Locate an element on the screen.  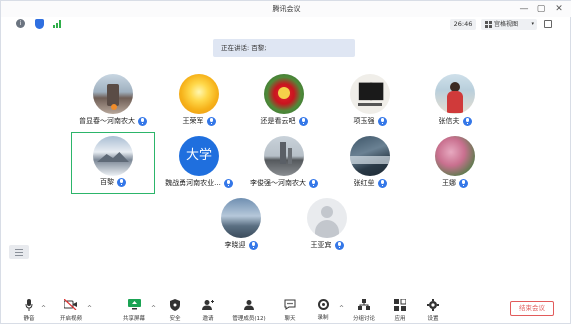
info-icon: i is located at coordinates (20, 23).